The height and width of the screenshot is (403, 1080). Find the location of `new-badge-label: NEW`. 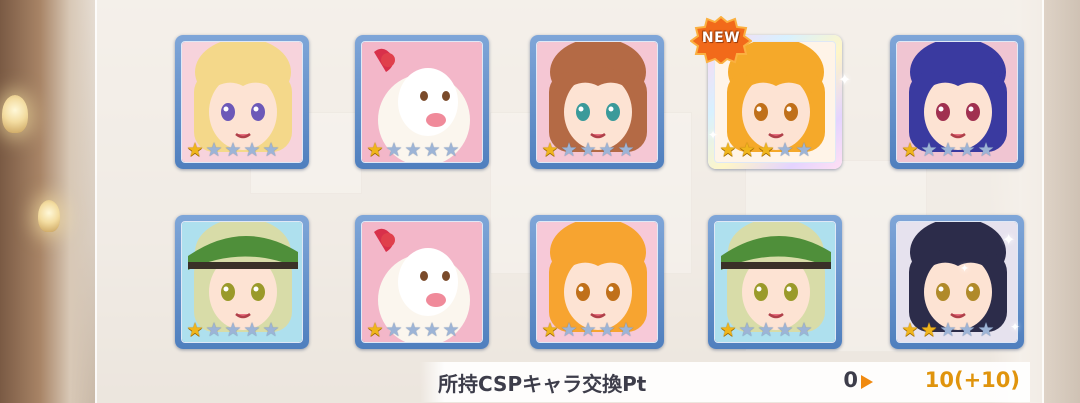

new-badge-label: NEW is located at coordinates (721, 38).